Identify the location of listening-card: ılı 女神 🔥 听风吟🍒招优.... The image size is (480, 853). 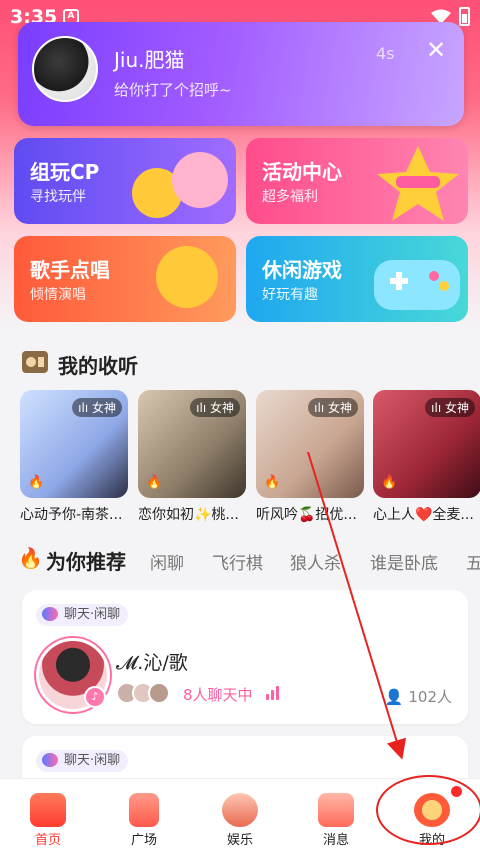
(310, 457).